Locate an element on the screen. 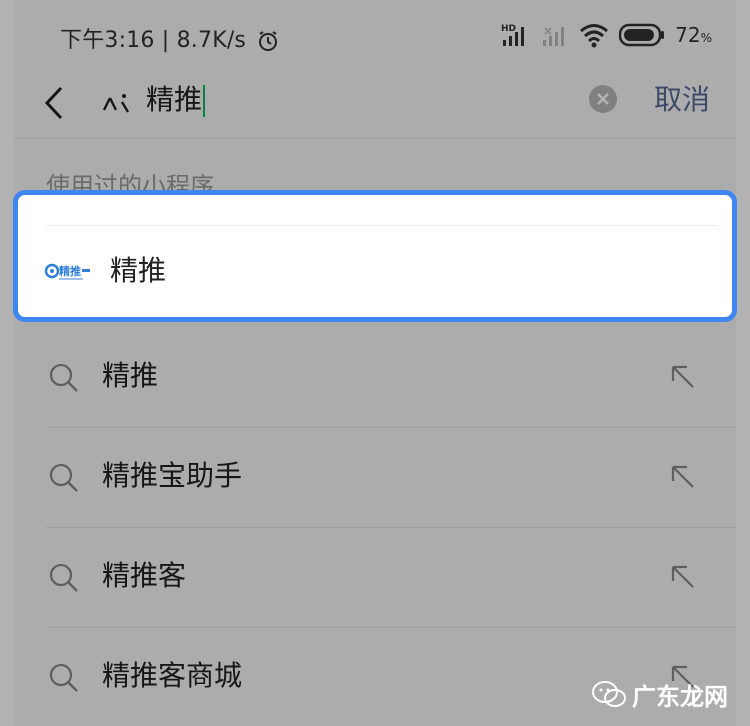  wechat-logo-icon is located at coordinates (609, 693).